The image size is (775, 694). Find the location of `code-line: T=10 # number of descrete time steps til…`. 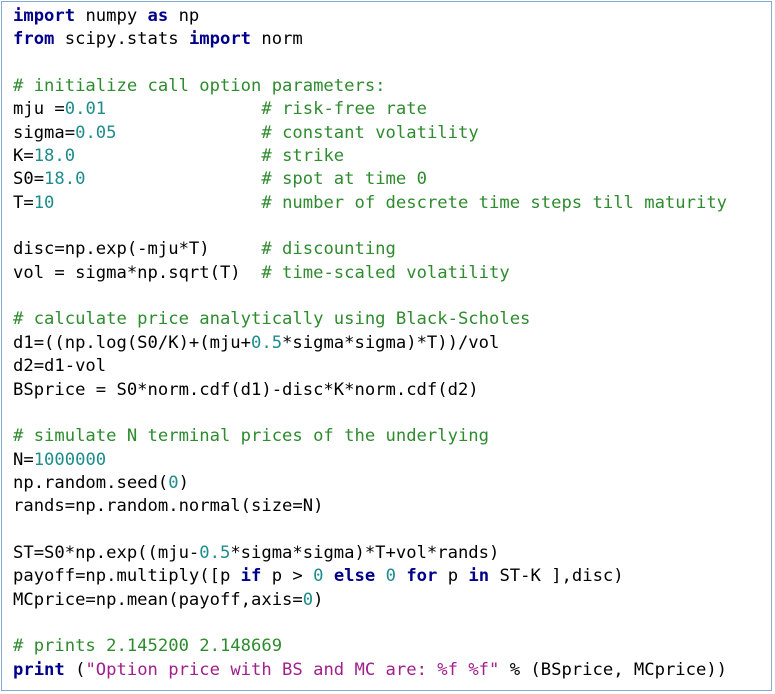

code-line: T=10 # number of descrete time steps til… is located at coordinates (370, 203).